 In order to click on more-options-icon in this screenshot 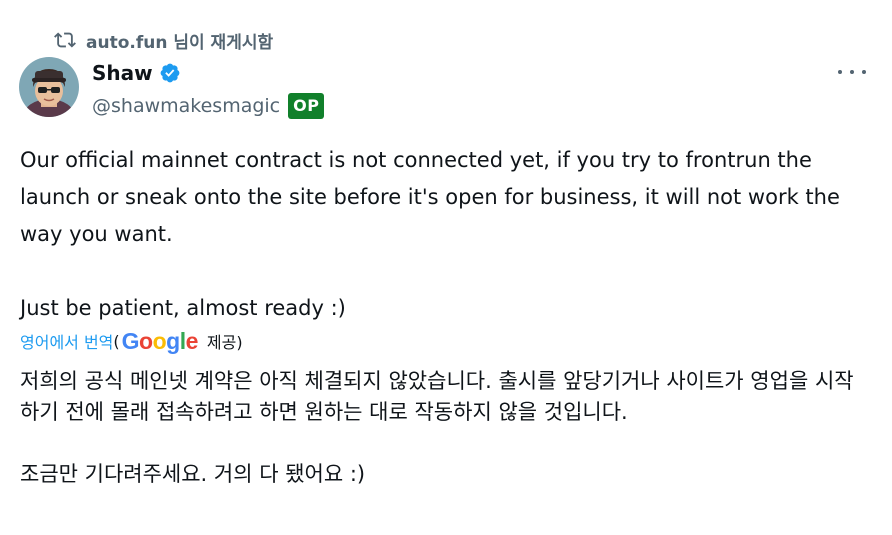, I will do `click(852, 72)`.